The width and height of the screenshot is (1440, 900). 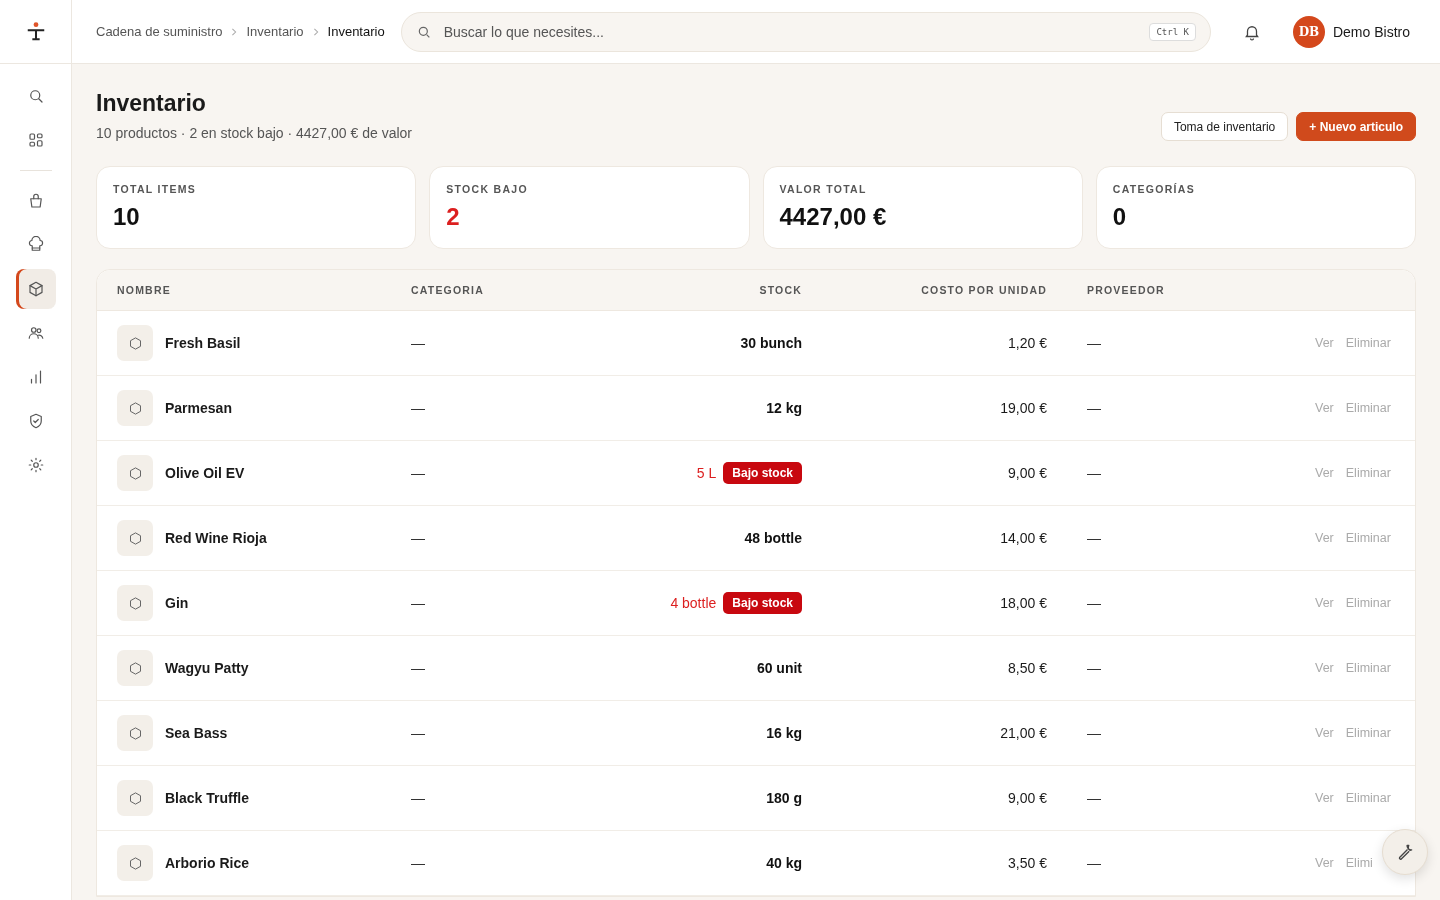 I want to click on shortcut-hint: Ctrl K, so click(x=1172, y=31).